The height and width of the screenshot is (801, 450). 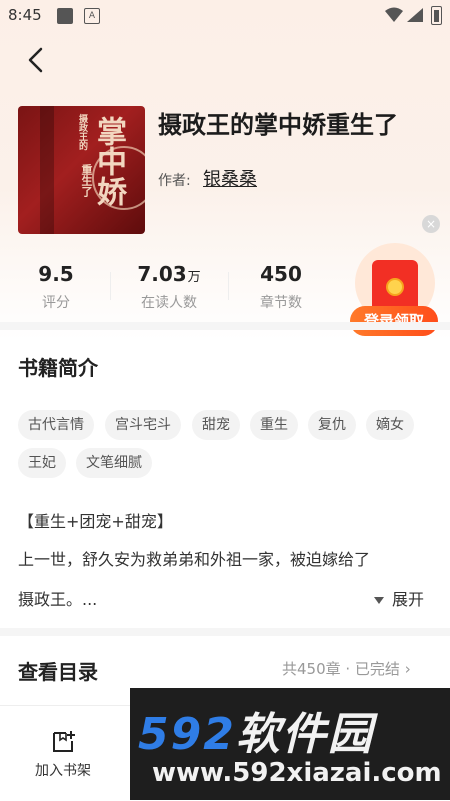 What do you see at coordinates (390, 425) in the screenshot?
I see `genre-tag: 嫡女` at bounding box center [390, 425].